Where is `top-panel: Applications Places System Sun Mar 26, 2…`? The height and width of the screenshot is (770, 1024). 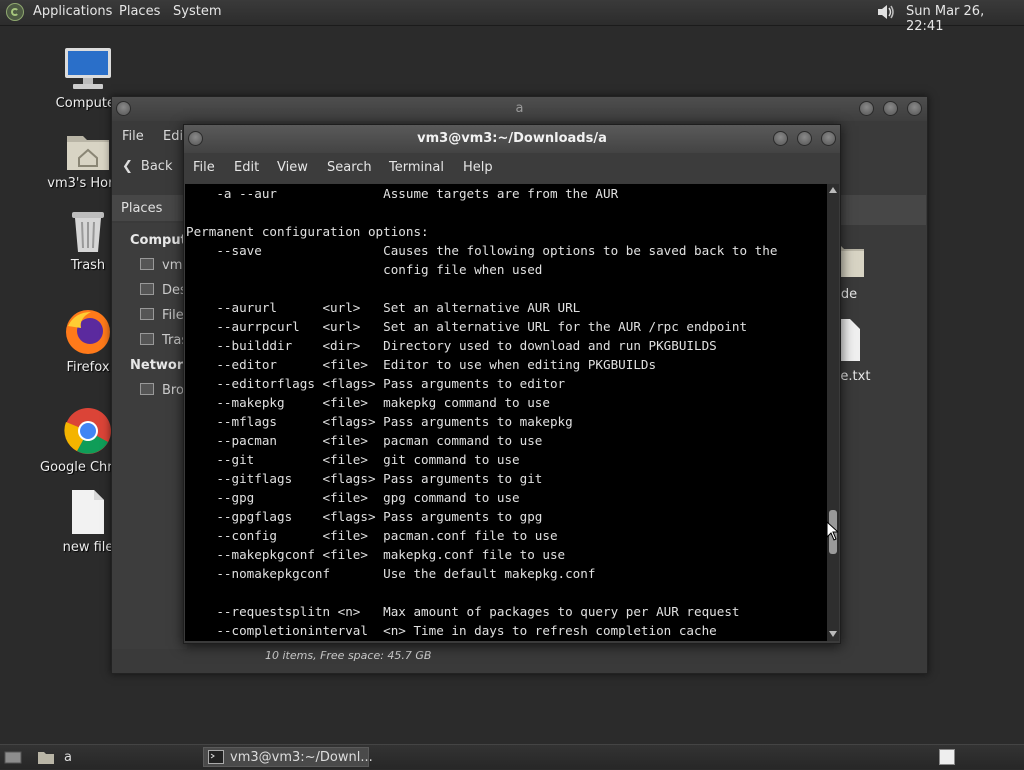
top-panel: Applications Places System Sun Mar 26, 2… is located at coordinates (512, 17).